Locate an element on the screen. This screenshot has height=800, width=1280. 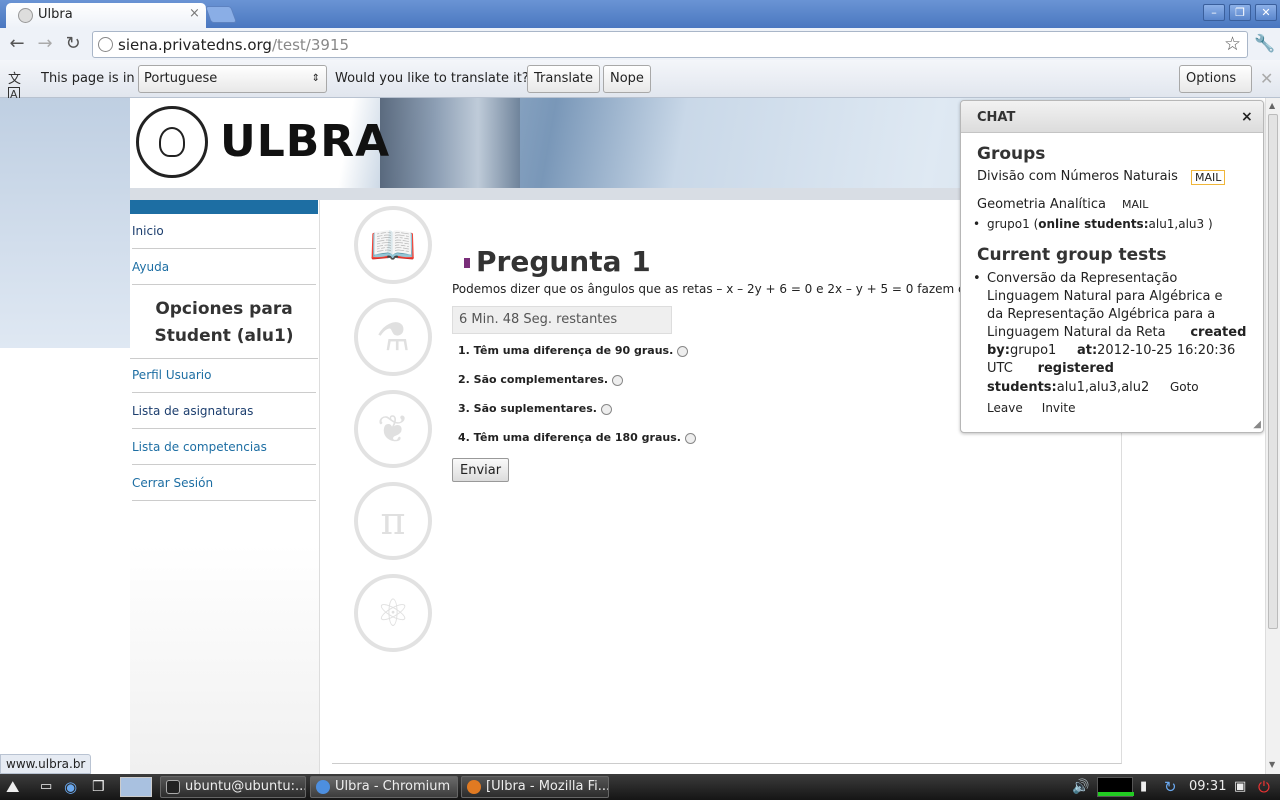
close-infobar-icon: ✕ is located at coordinates (1266, 78).